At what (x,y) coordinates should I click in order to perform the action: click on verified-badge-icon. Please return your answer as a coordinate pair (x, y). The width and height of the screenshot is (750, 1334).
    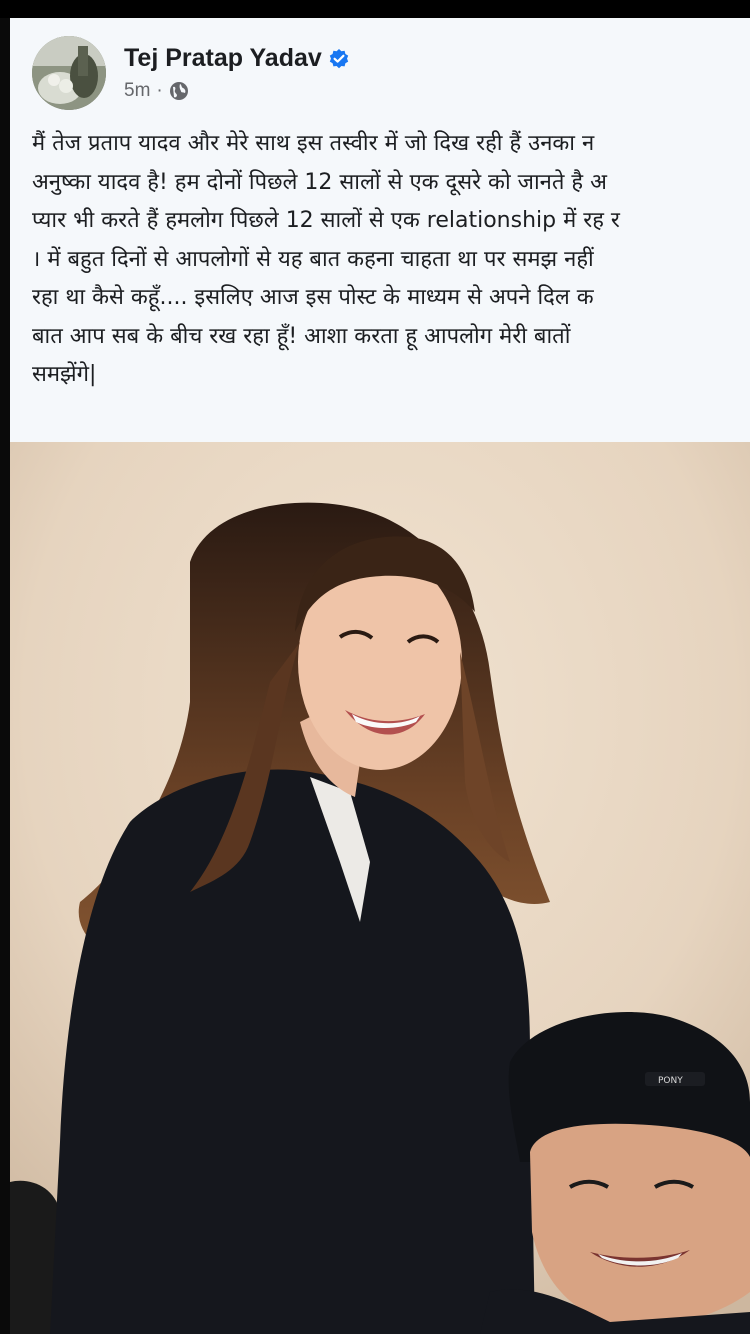
    Looking at the image, I should click on (339, 59).